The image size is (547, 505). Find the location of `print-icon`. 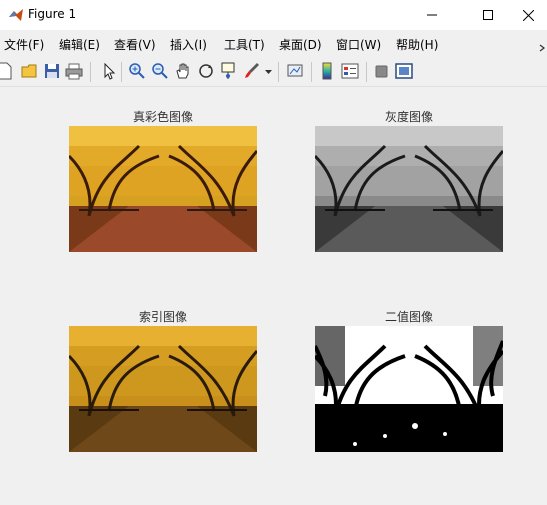

print-icon is located at coordinates (74, 71).